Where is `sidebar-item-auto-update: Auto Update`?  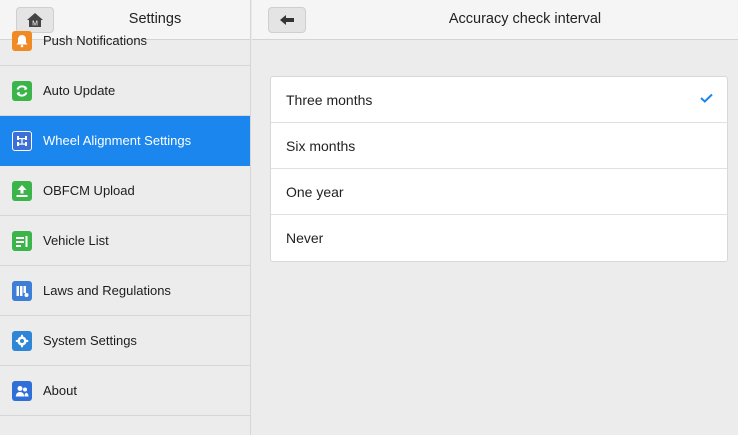
sidebar-item-auto-update: Auto Update is located at coordinates (125, 91).